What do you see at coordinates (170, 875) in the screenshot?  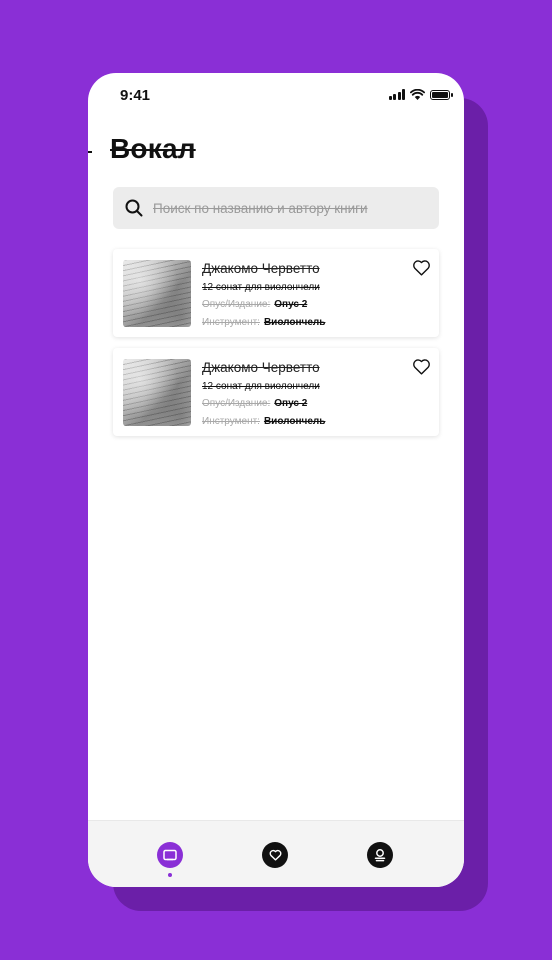 I see `active-tab-indicator` at bounding box center [170, 875].